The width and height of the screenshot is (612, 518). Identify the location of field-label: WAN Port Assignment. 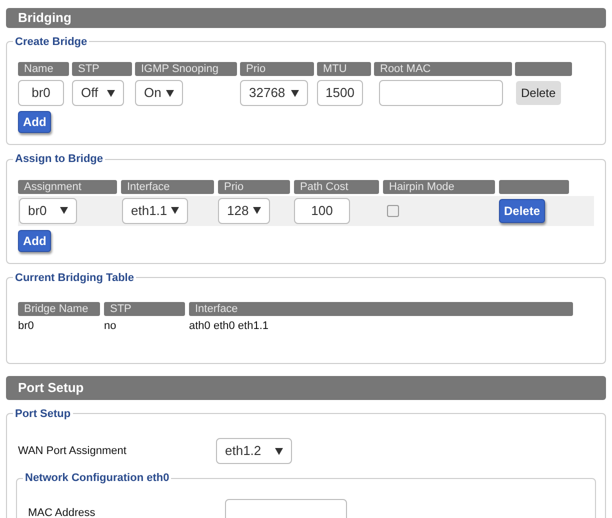
(73, 451).